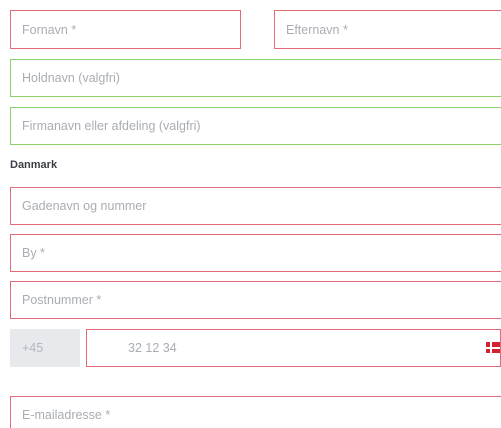 The width and height of the screenshot is (501, 428). I want to click on phone-placeholder: 32 12 34, so click(152, 348).